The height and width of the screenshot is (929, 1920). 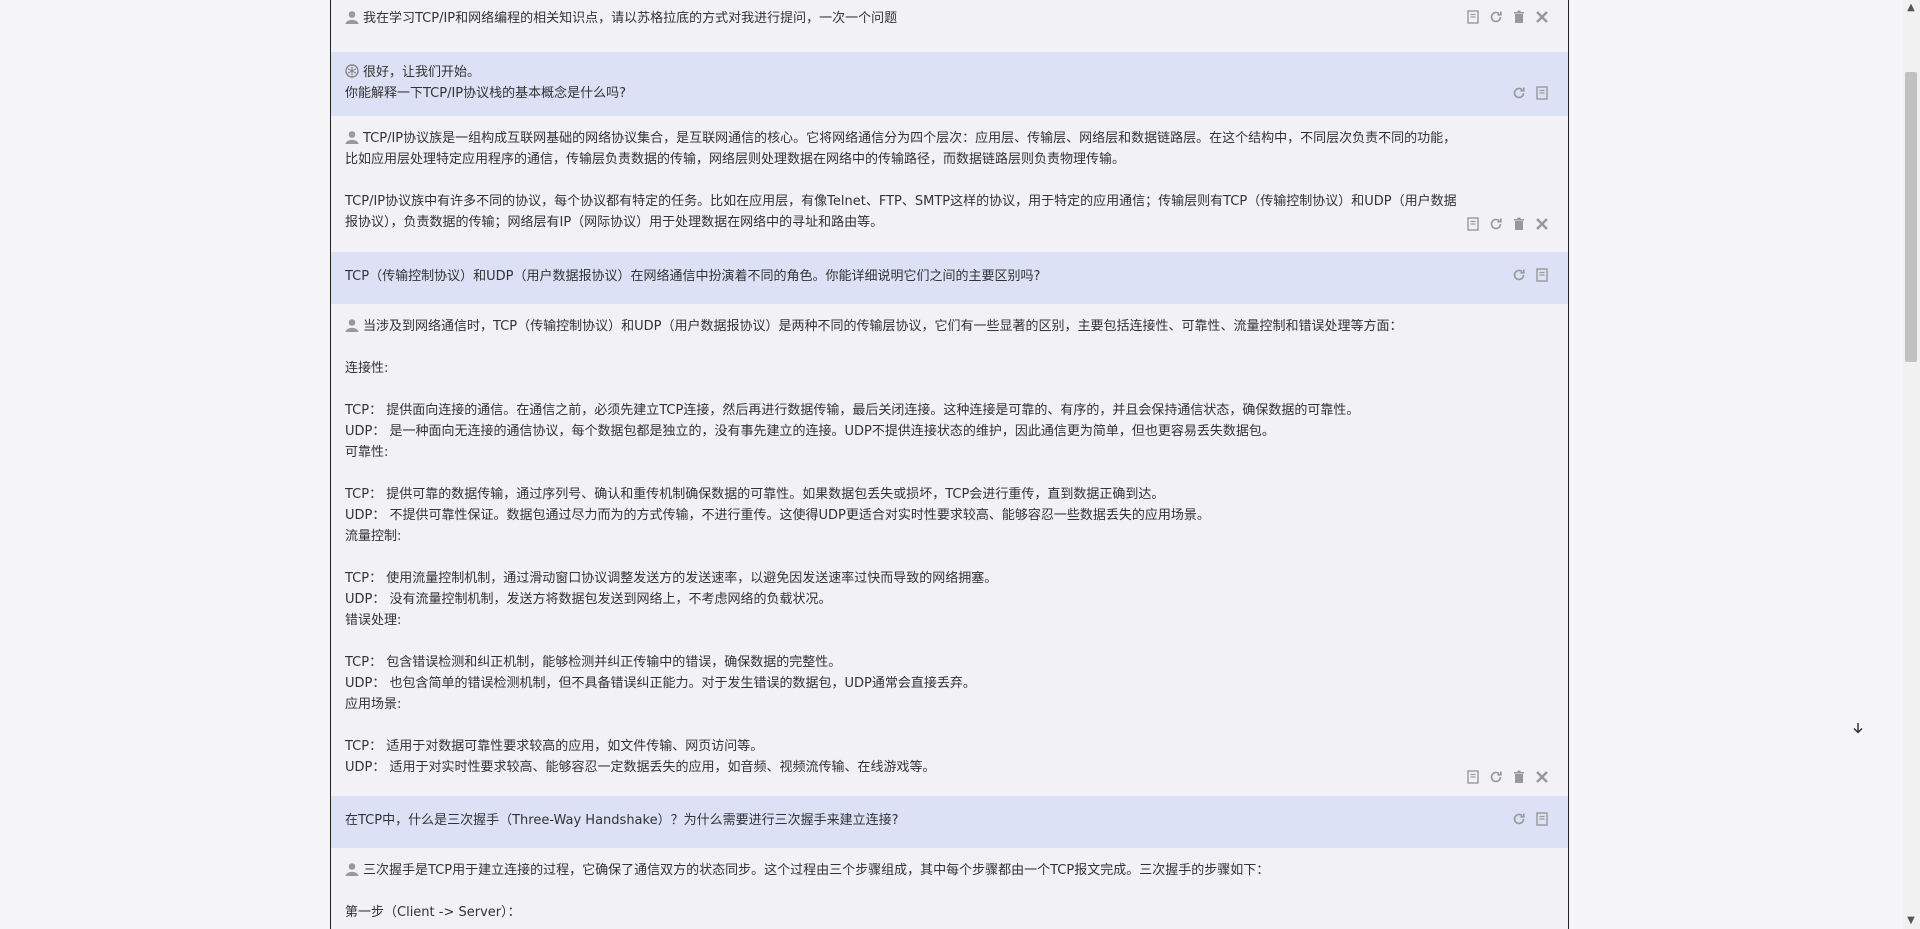 What do you see at coordinates (367, 452) in the screenshot?
I see `message-text: 可靠性:` at bounding box center [367, 452].